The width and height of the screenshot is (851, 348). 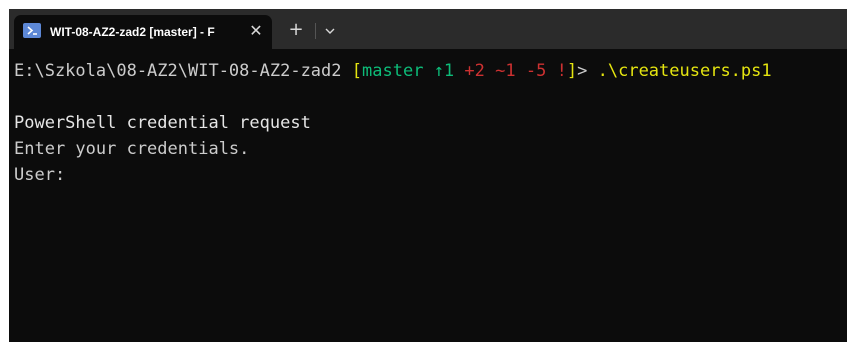 What do you see at coordinates (572, 71) in the screenshot?
I see `git-close-bracket: ]` at bounding box center [572, 71].